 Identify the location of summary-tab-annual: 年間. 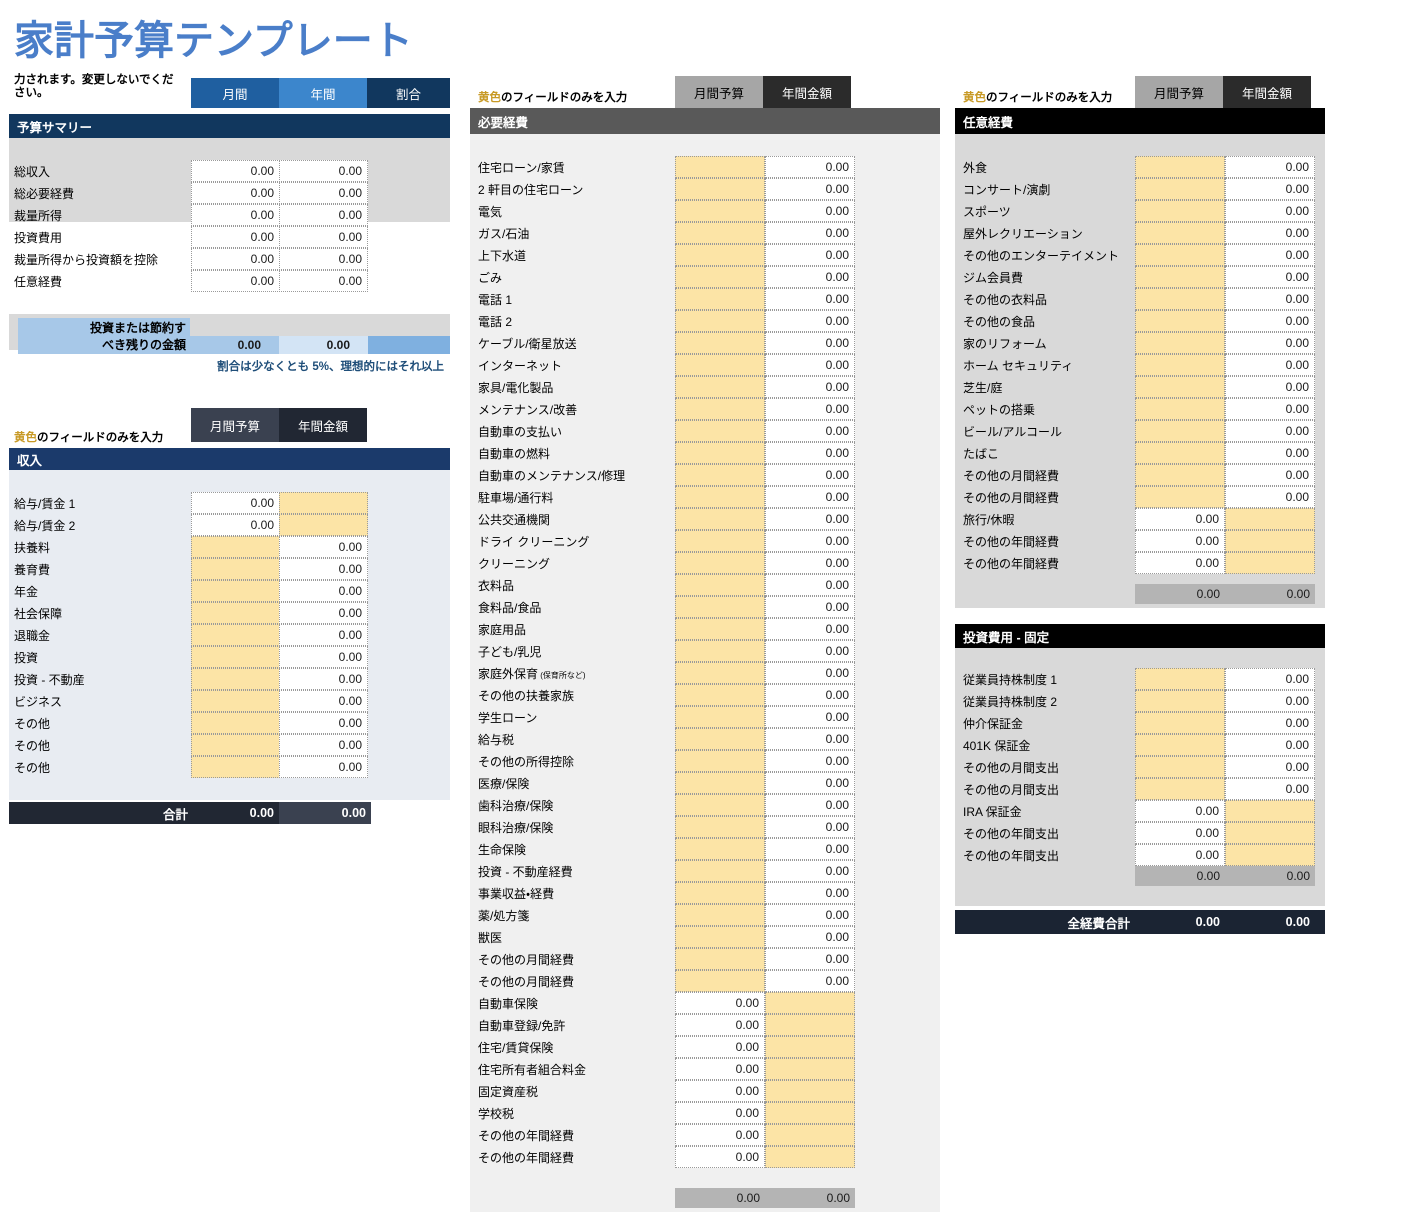
(323, 93).